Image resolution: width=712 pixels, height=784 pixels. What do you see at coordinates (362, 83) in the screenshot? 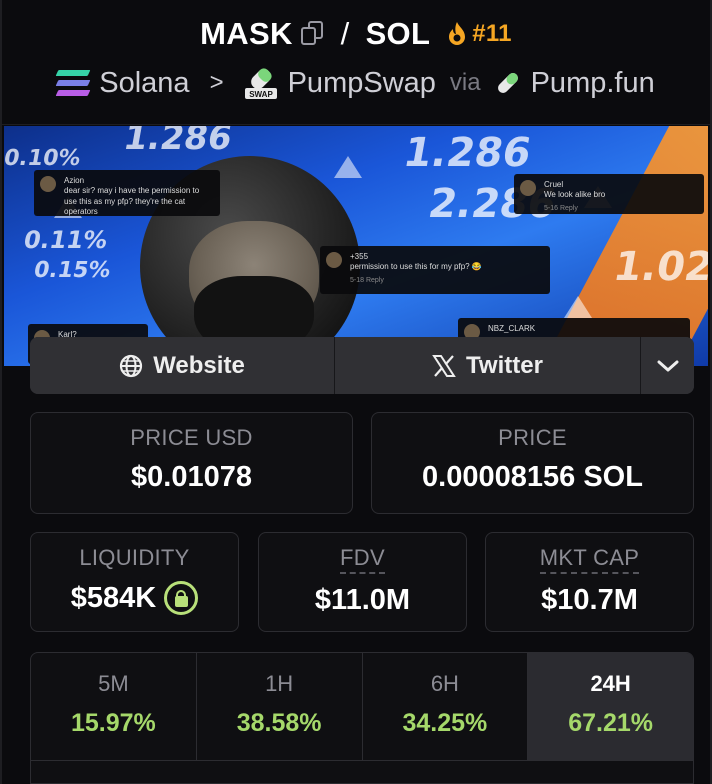
I see `dex-link: PumpSwap` at bounding box center [362, 83].